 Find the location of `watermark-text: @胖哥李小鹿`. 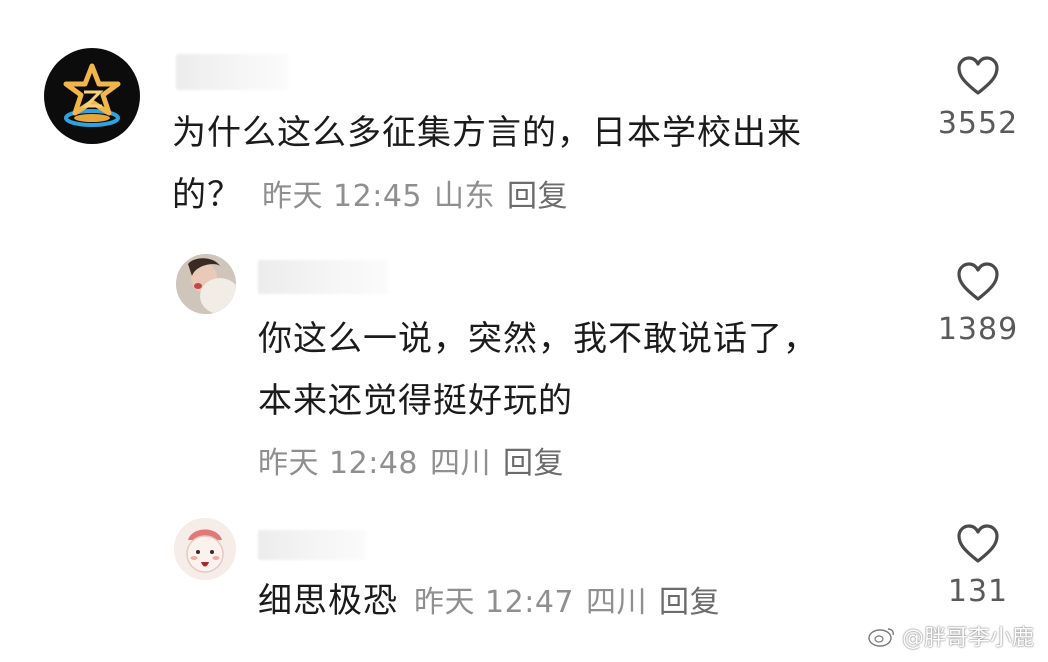

watermark-text: @胖哥李小鹿 is located at coordinates (967, 638).